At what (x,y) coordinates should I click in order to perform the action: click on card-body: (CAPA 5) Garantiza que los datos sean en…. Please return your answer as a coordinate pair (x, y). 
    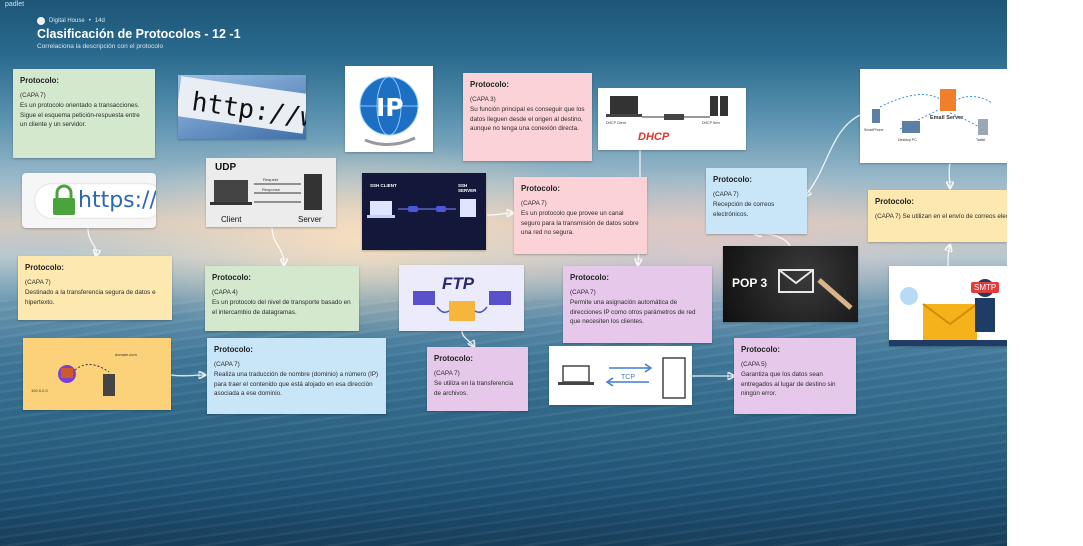
    Looking at the image, I should click on (788, 379).